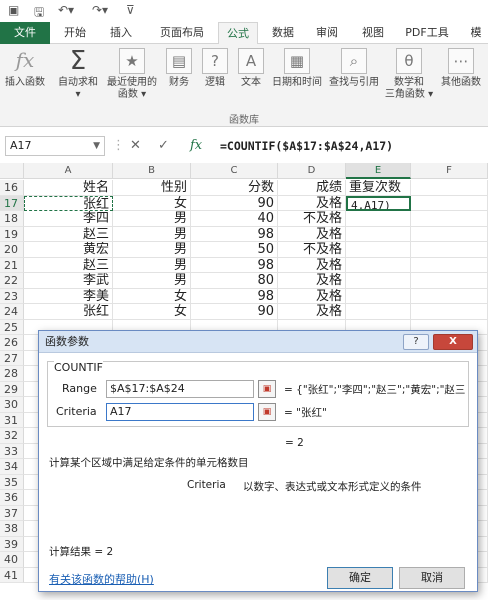 The width and height of the screenshot is (488, 600). I want to click on cell: 80, so click(234, 281).